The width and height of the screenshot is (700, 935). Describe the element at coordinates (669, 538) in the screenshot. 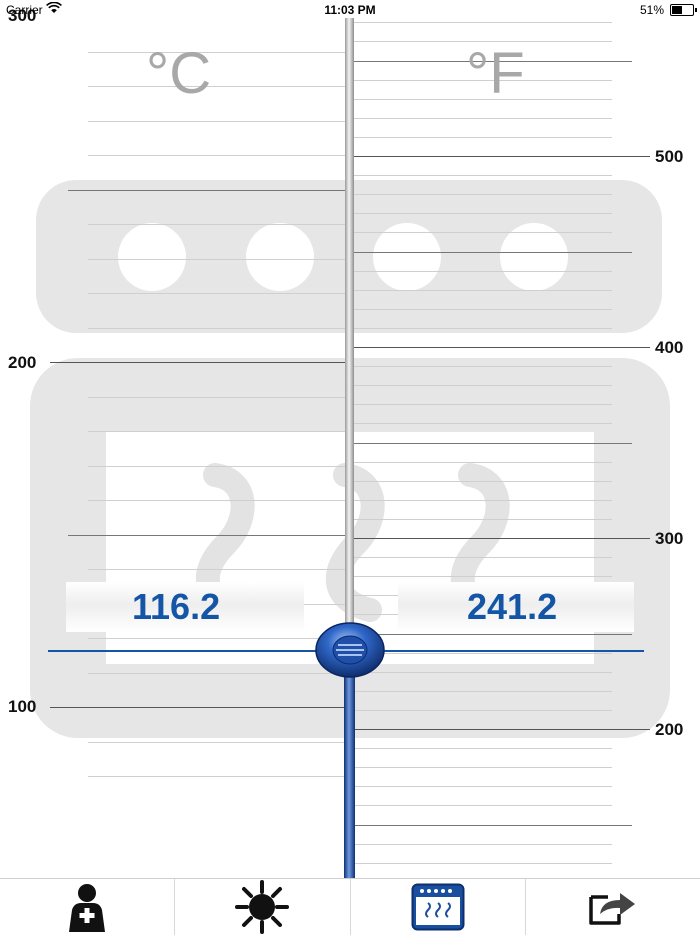

I see `fahrenheit-label-300: 300` at that location.